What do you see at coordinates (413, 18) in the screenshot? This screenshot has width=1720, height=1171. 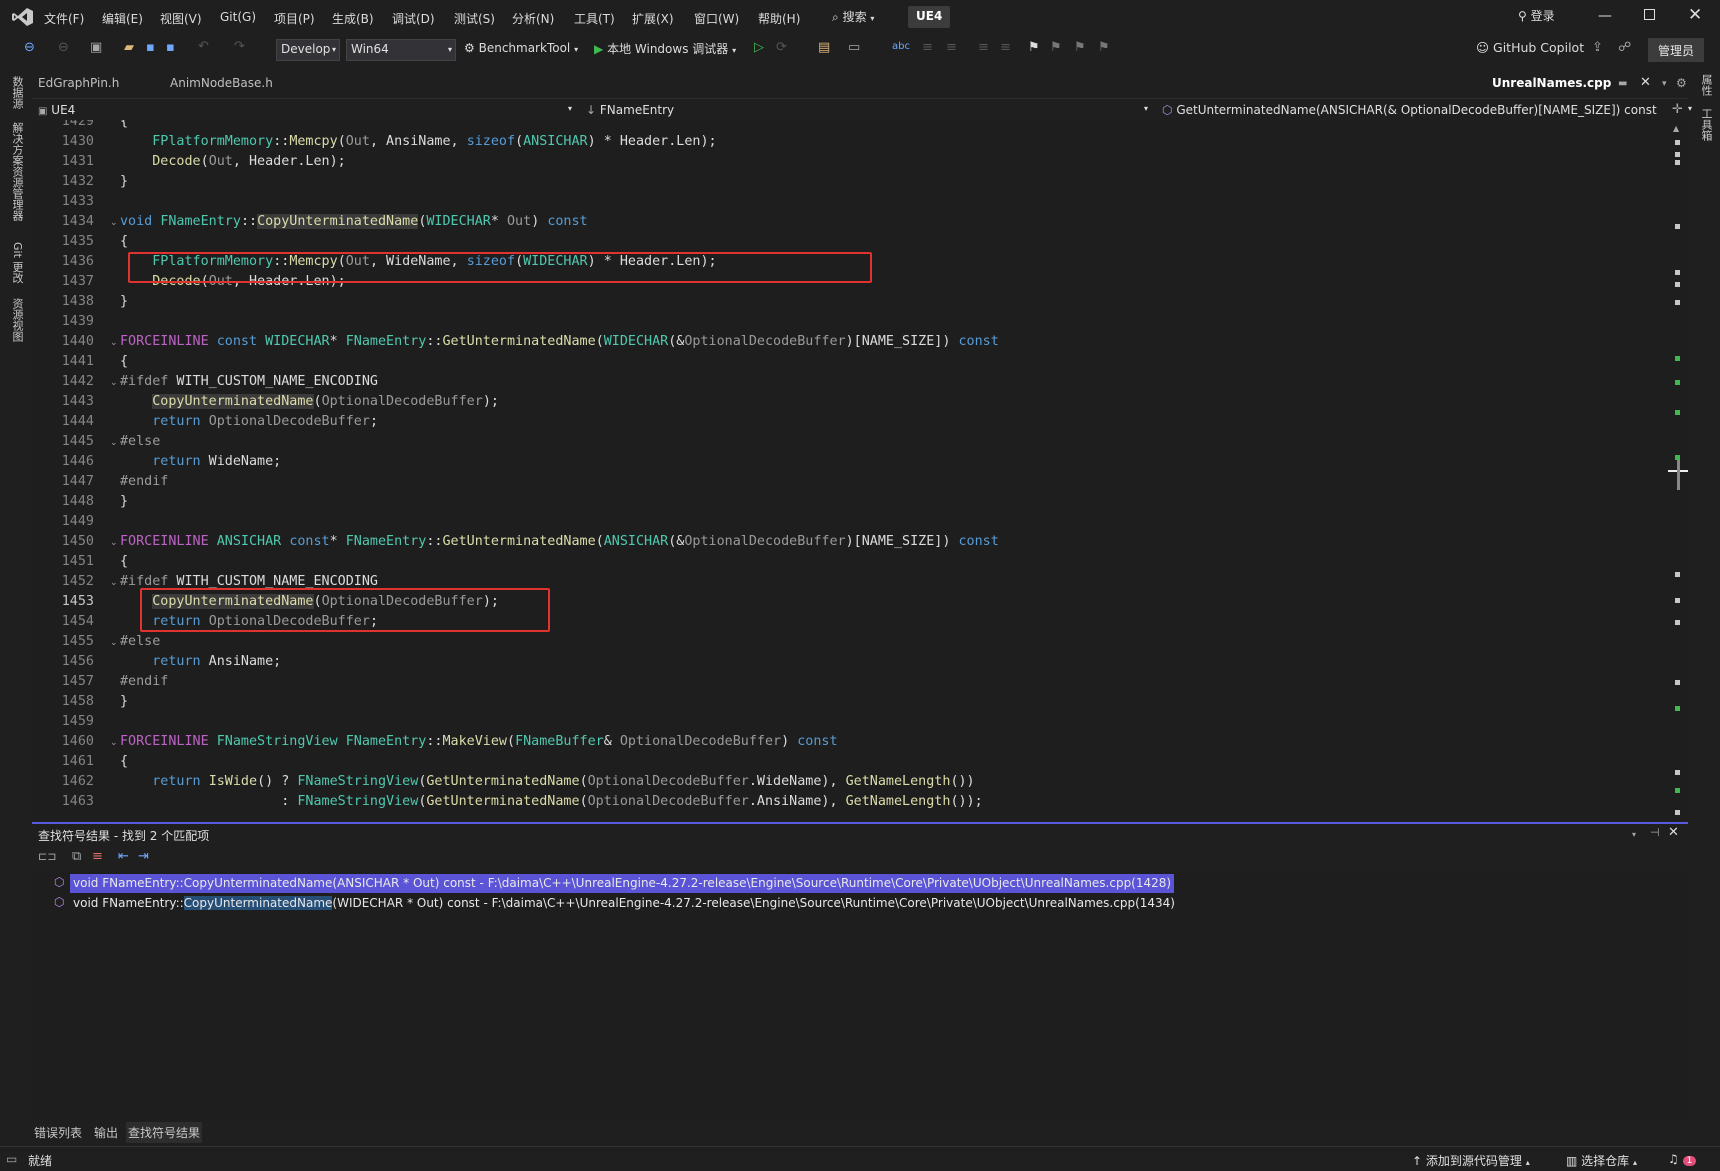 I see `menu-debug: 调试(D)` at bounding box center [413, 18].